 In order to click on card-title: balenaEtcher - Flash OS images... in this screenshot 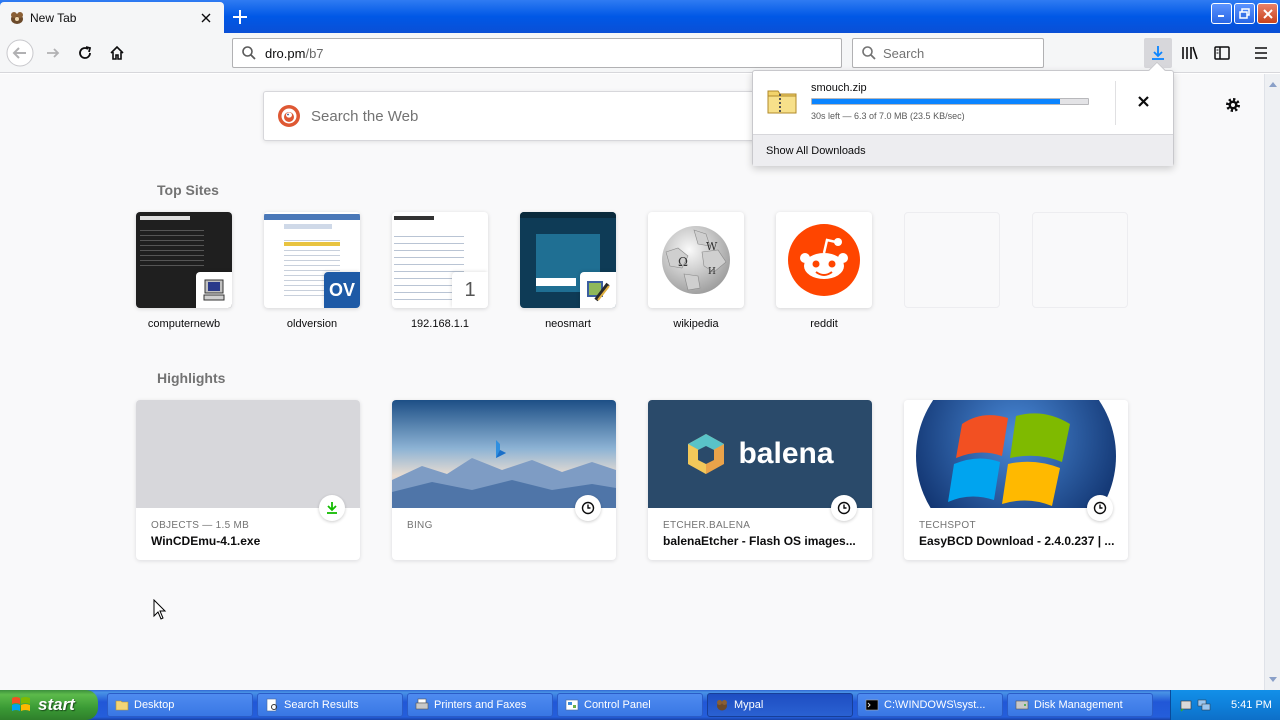, I will do `click(759, 541)`.